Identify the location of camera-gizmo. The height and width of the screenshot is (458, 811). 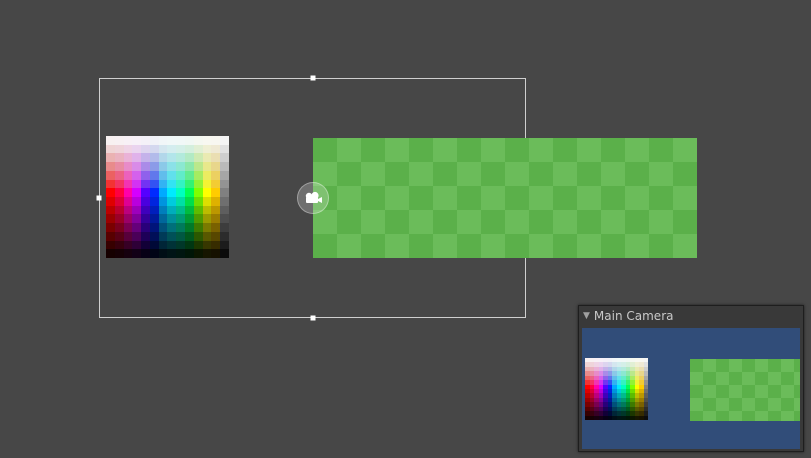
(313, 198).